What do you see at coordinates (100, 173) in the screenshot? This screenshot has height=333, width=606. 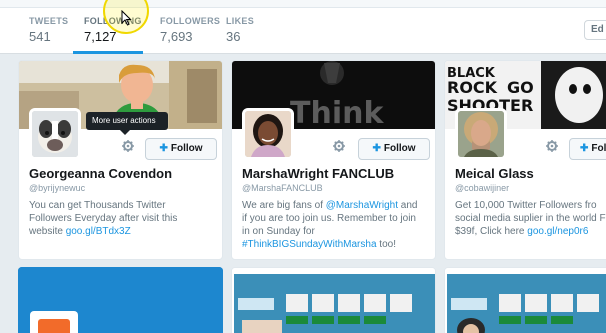 I see `user-name: Georgeanna Covendon` at bounding box center [100, 173].